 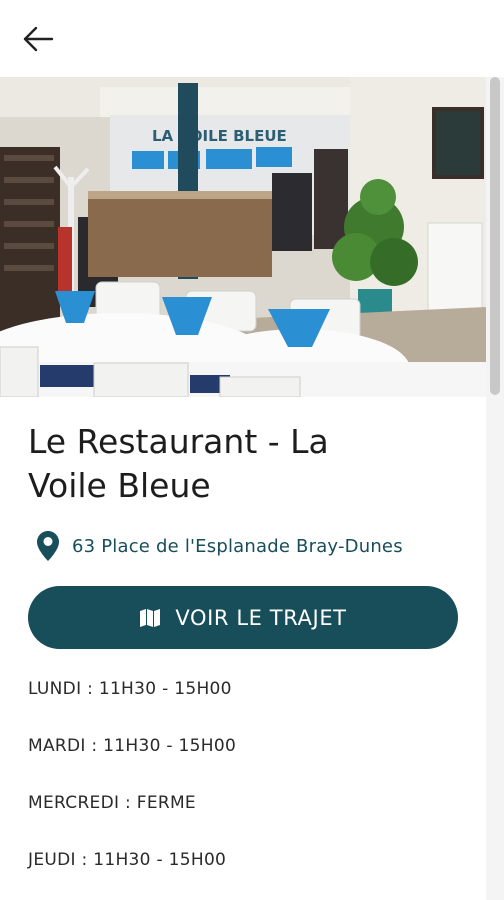 I want to click on map-pin-icon, so click(x=48, y=546).